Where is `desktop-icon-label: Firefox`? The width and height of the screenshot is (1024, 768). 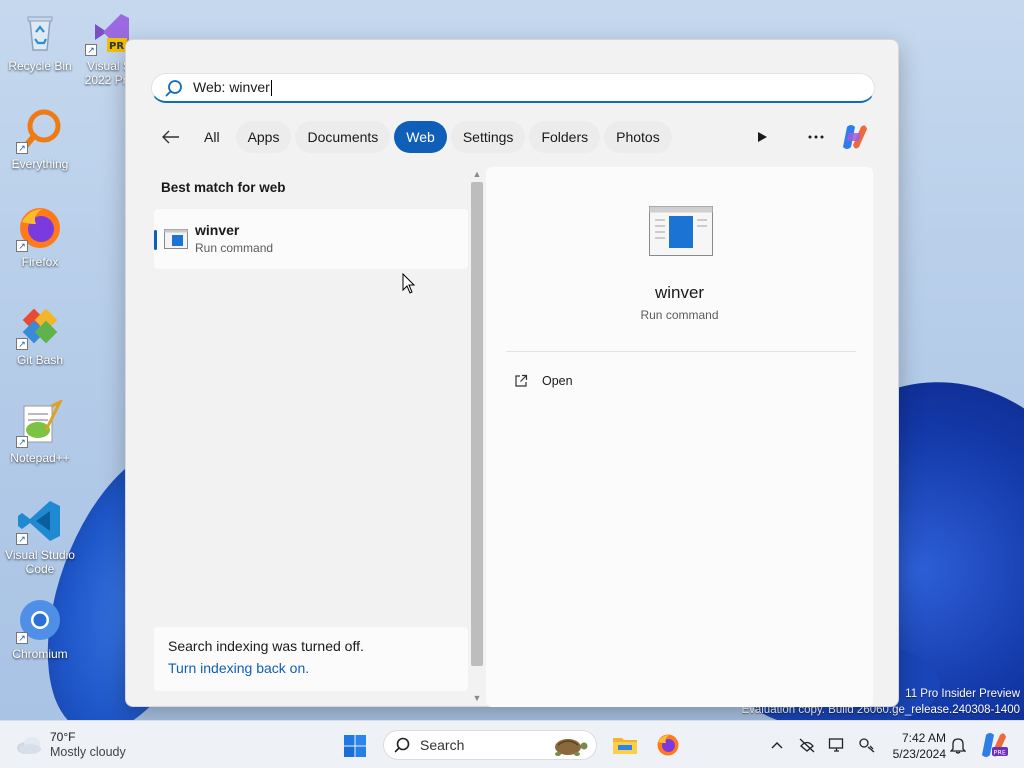 desktop-icon-label: Firefox is located at coordinates (40, 262).